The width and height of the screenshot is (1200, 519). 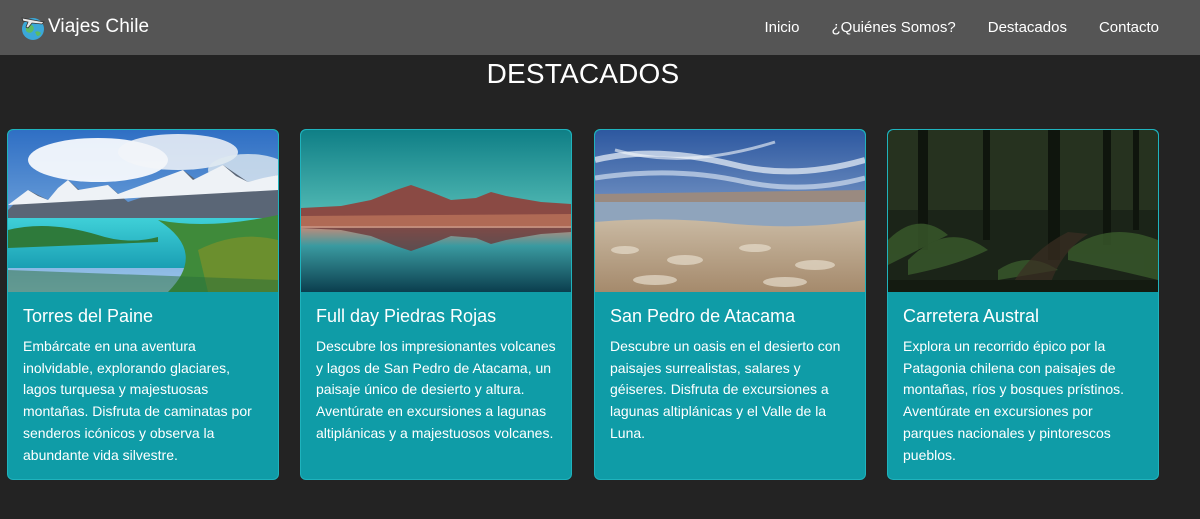 I want to click on card-image-piedras-rojas, so click(x=436, y=211).